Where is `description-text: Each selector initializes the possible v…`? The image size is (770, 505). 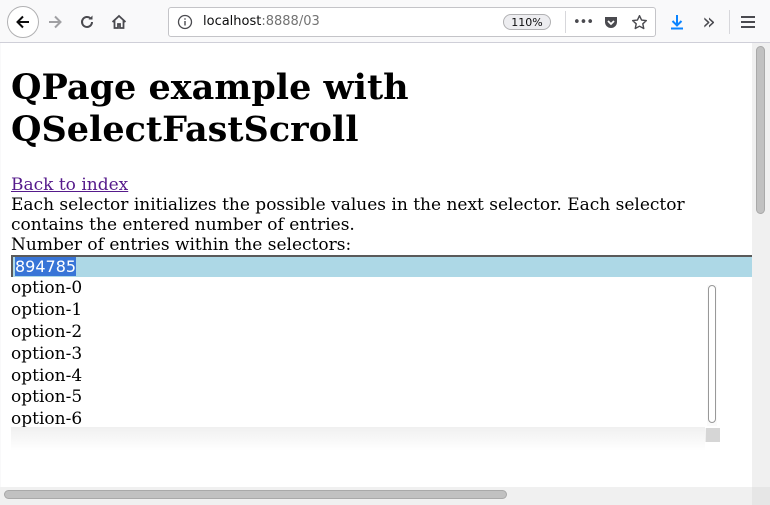
description-text: Each selector initializes the possible v… is located at coordinates (348, 215).